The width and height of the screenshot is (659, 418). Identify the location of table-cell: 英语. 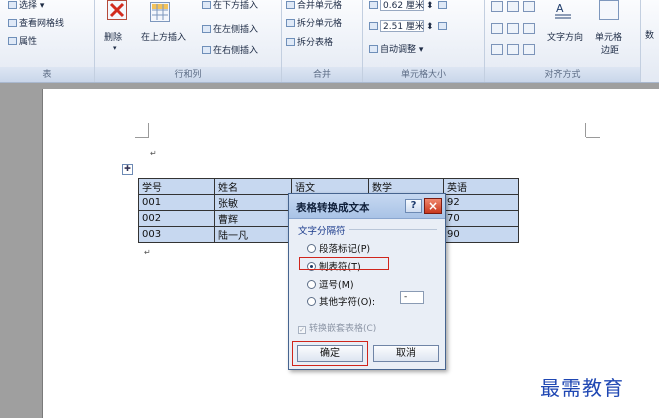
(481, 186).